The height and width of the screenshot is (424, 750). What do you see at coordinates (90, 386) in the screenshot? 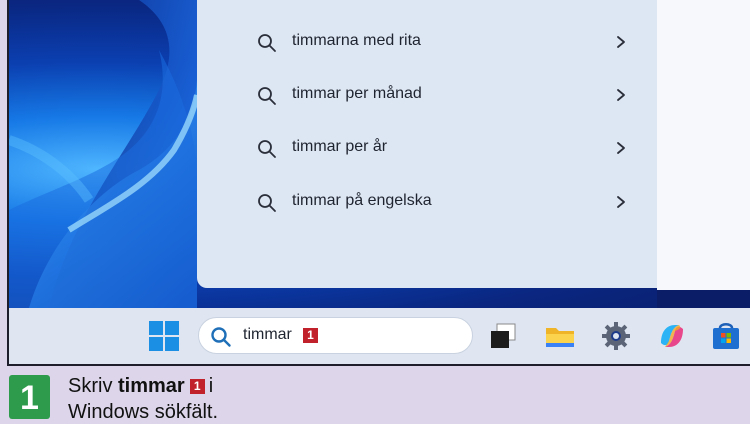
I see `caption-prefix: Skriv` at bounding box center [90, 386].